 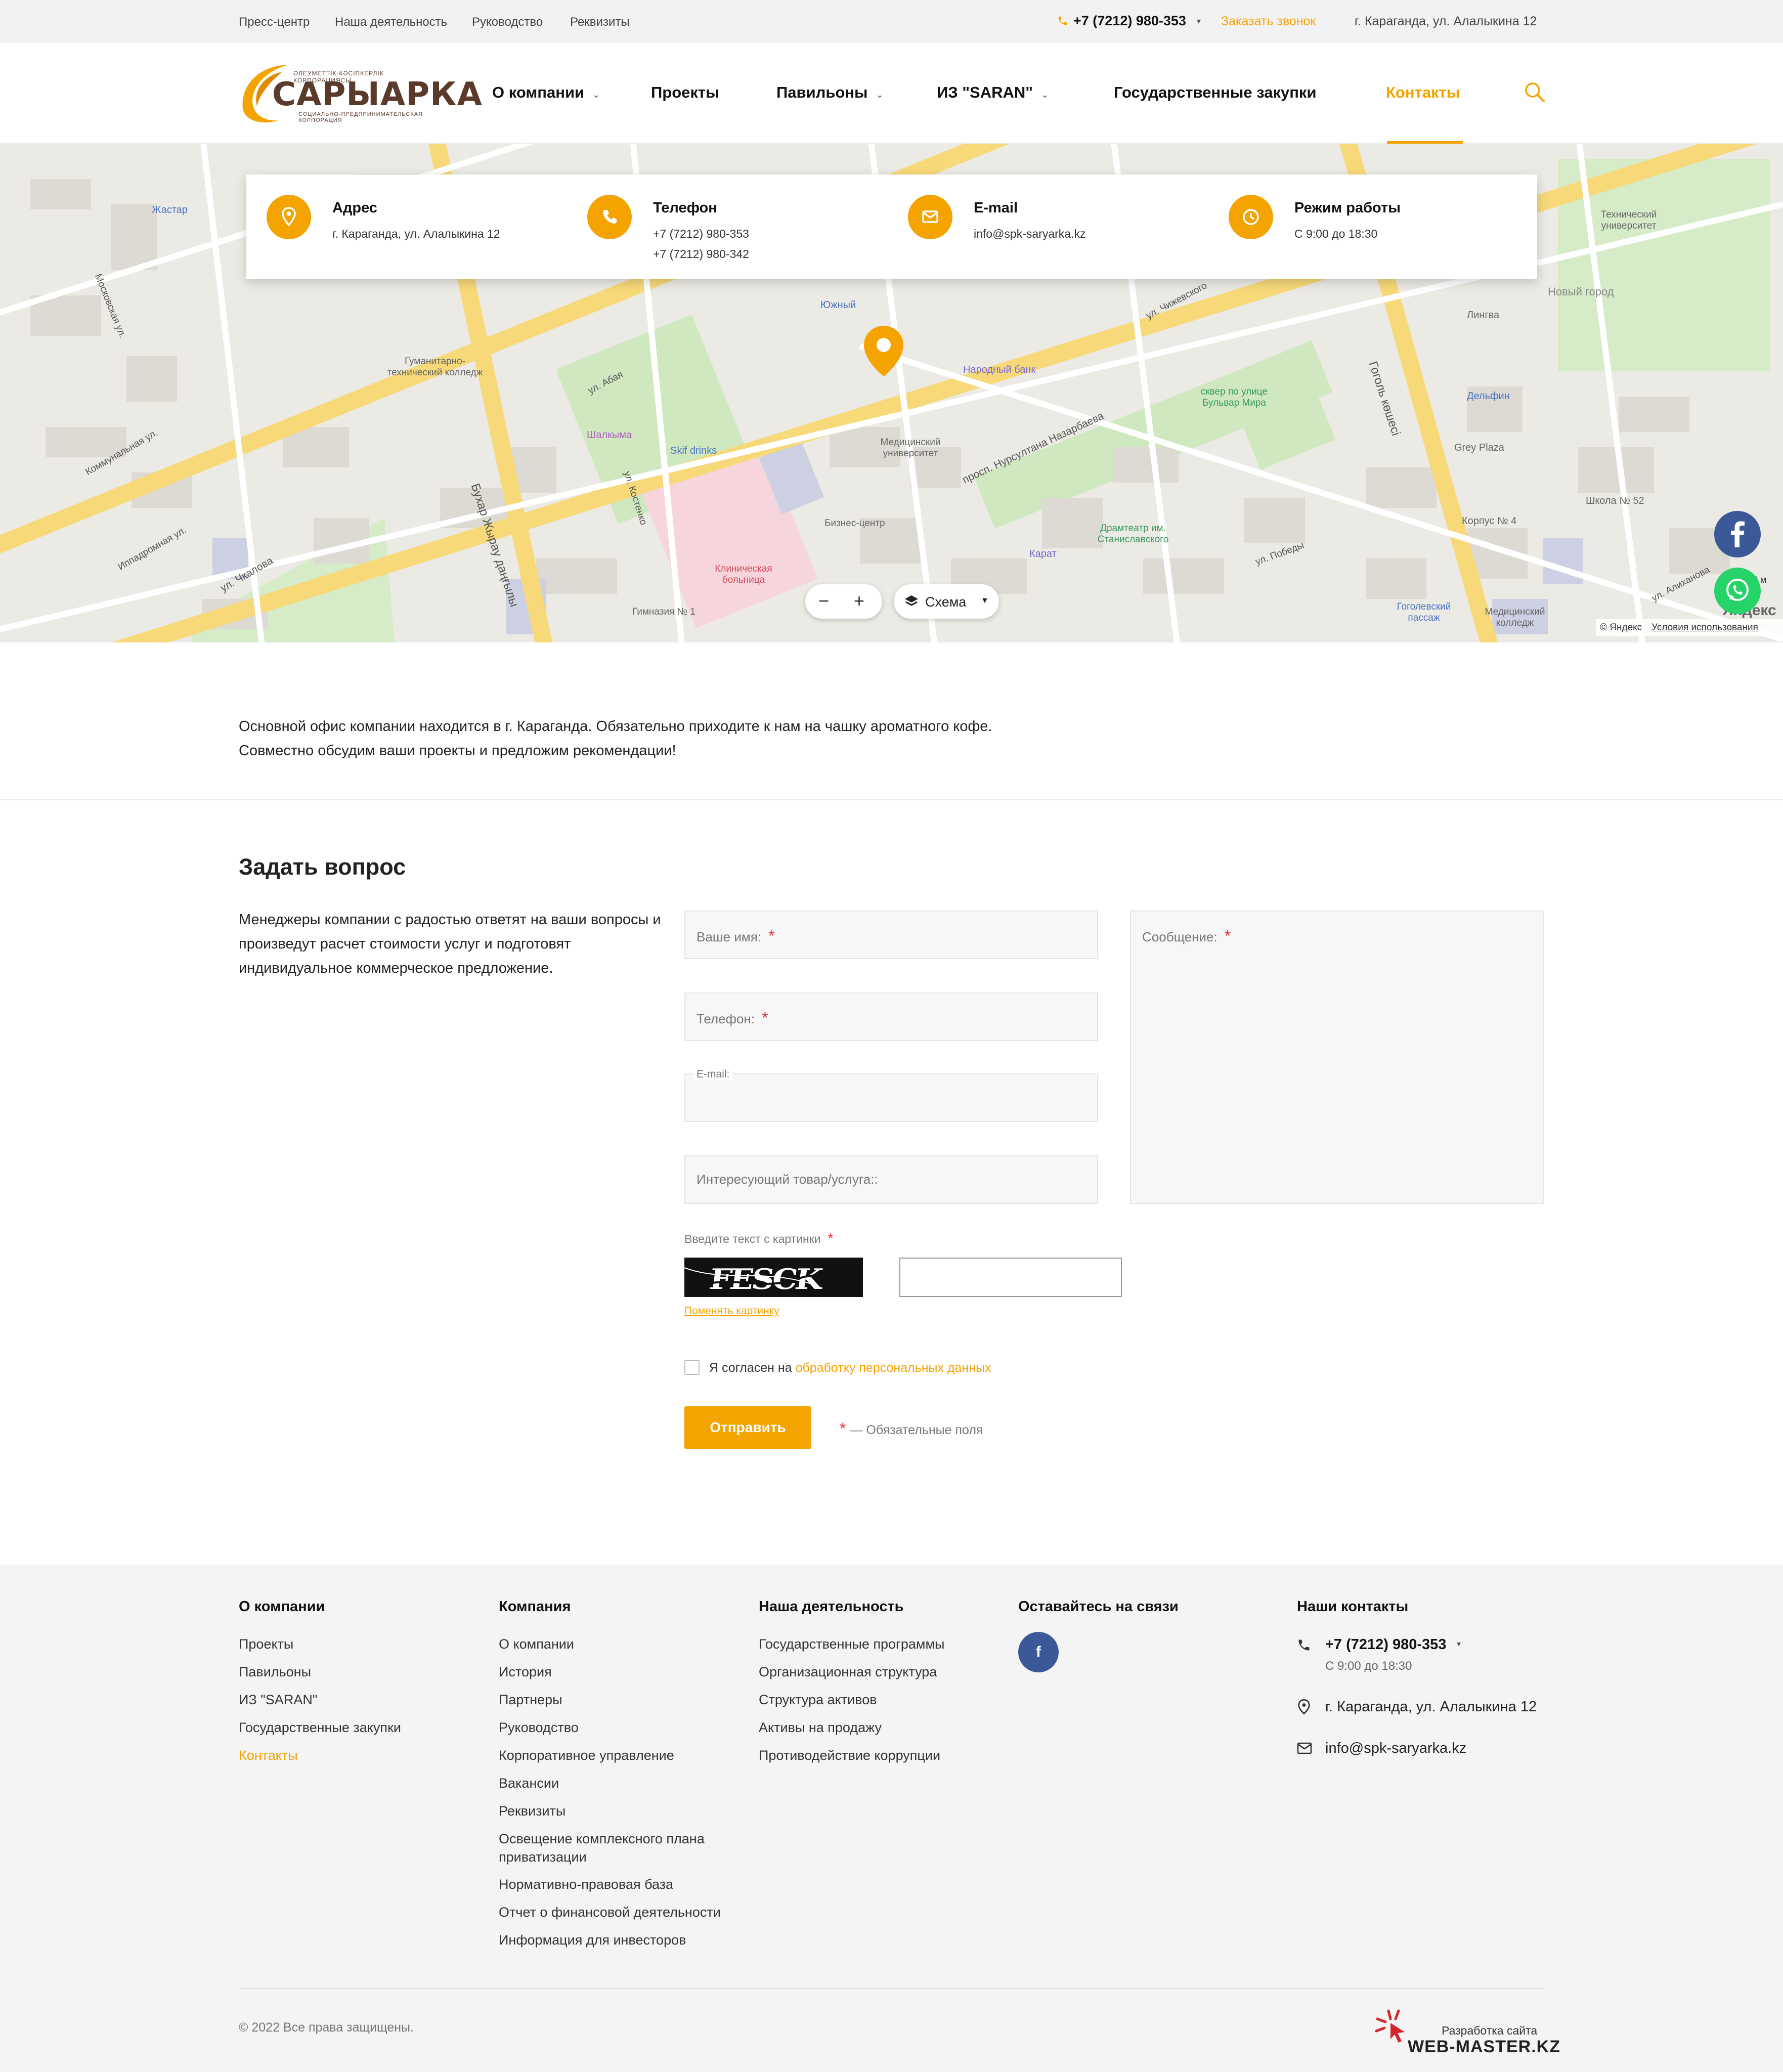 I want to click on footer-link: Противодействие коррупции, so click(x=851, y=1755).